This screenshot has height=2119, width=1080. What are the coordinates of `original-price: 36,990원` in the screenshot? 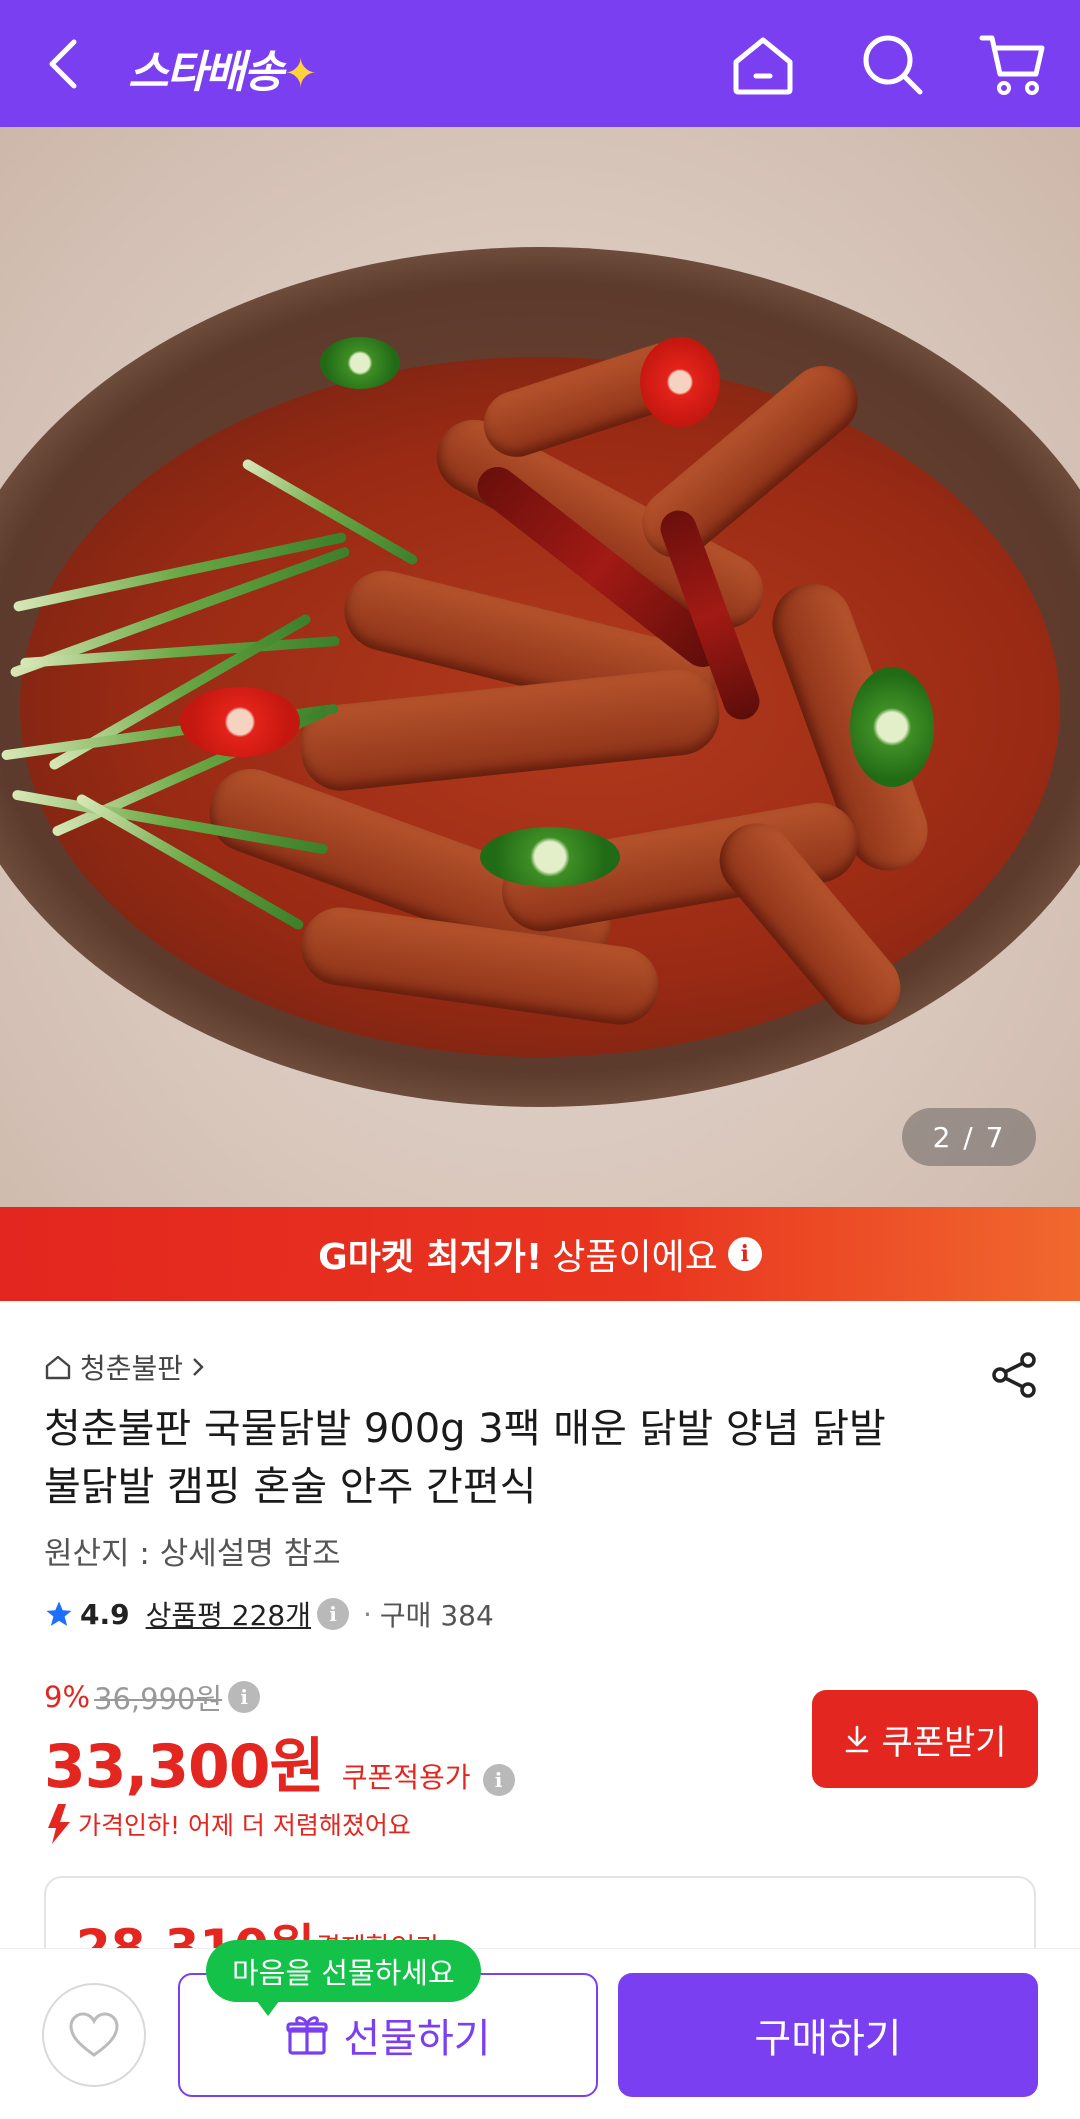 It's located at (158, 1699).